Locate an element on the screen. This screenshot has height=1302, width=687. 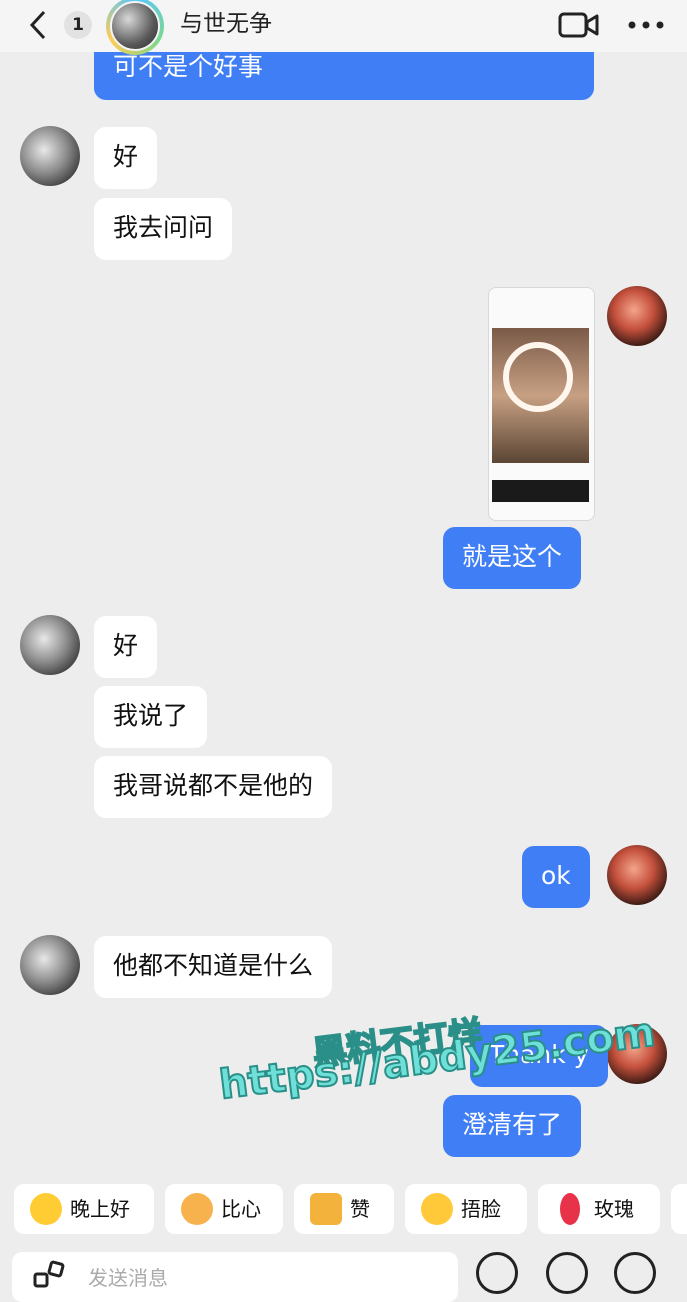
message-text: 可不是个好事 is located at coordinates (188, 66).